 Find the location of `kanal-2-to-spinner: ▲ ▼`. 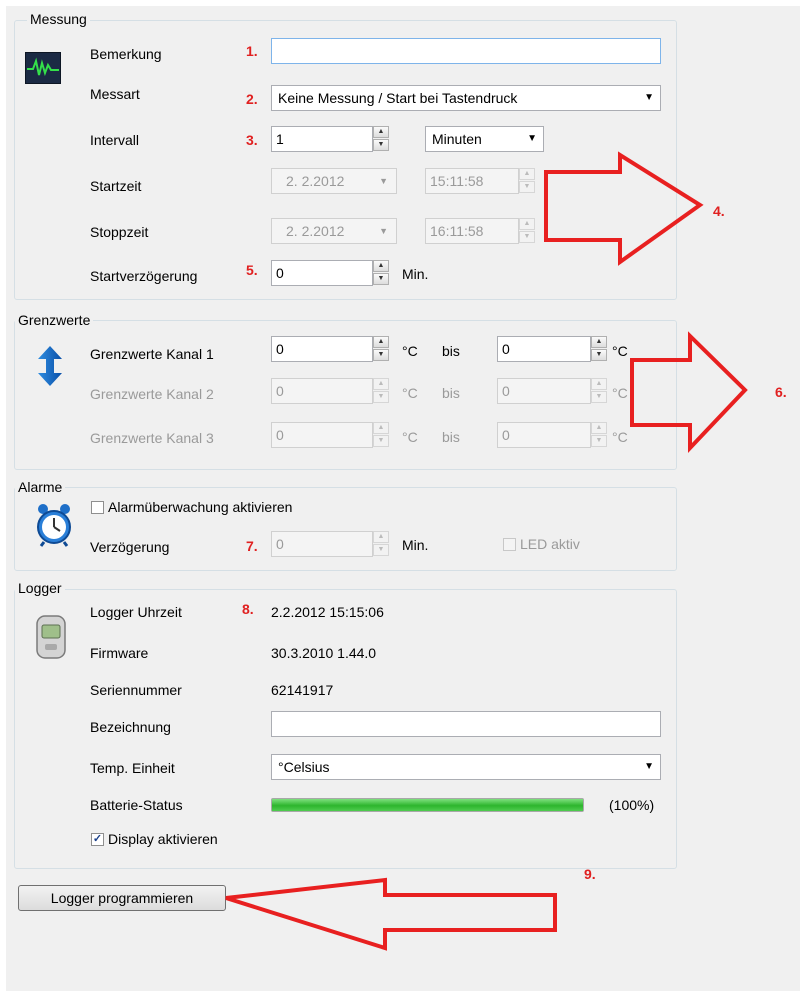

kanal-2-to-spinner: ▲ ▼ is located at coordinates (599, 391).